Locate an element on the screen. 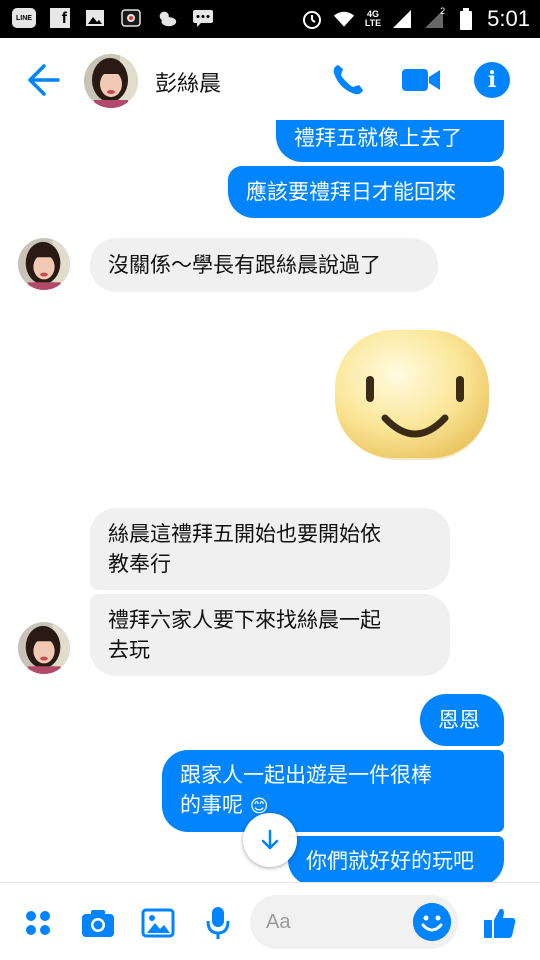 This screenshot has width=540, height=960. message-text: 恩恩 is located at coordinates (459, 720).